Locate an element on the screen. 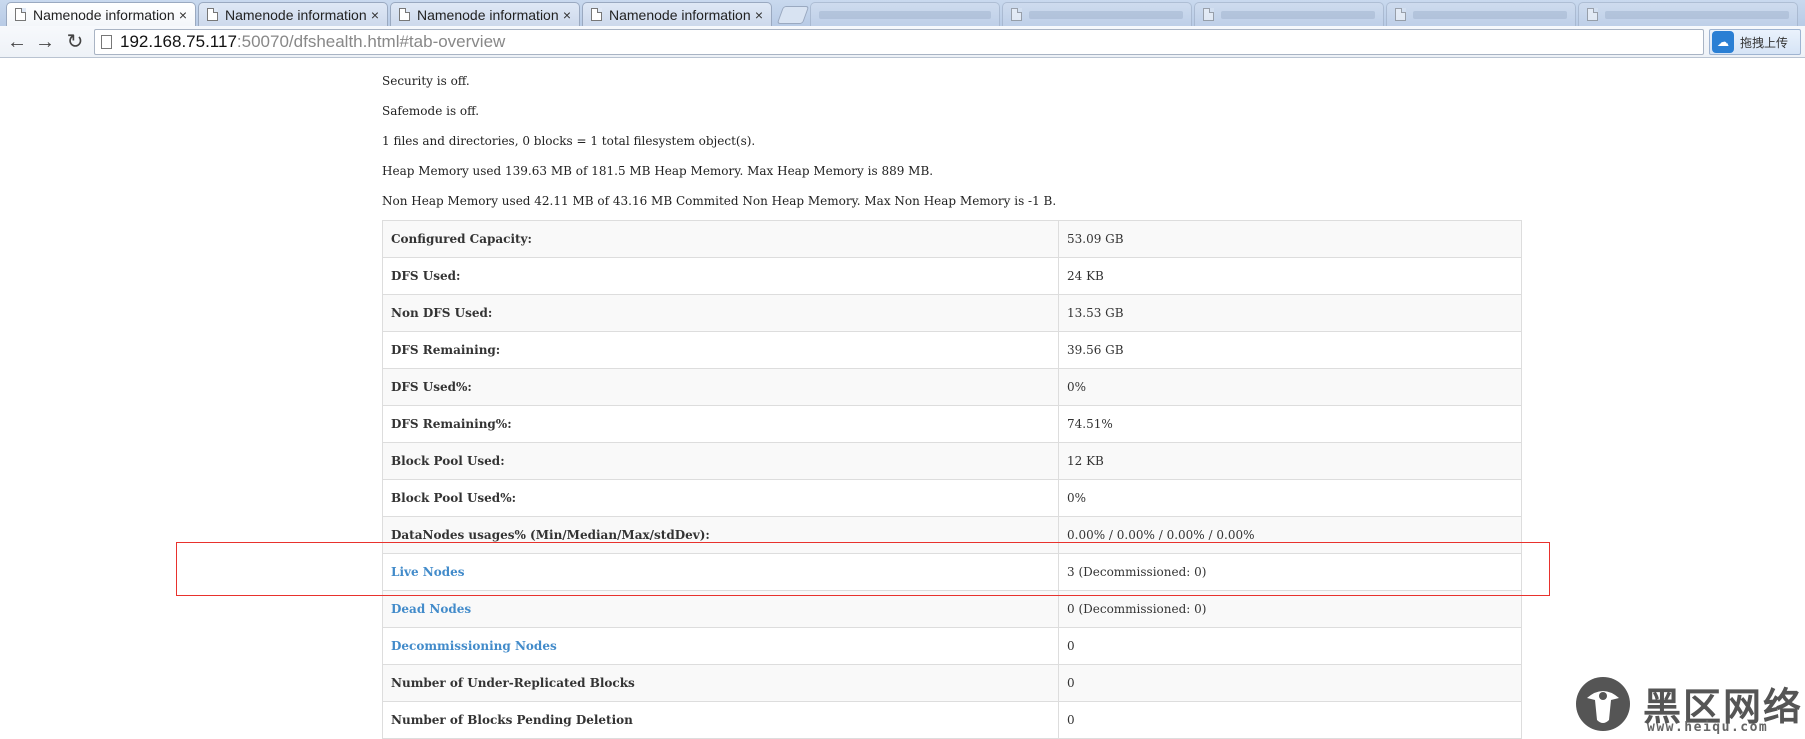 This screenshot has height=739, width=1805. row-key: Dead Nodes is located at coordinates (720, 609).